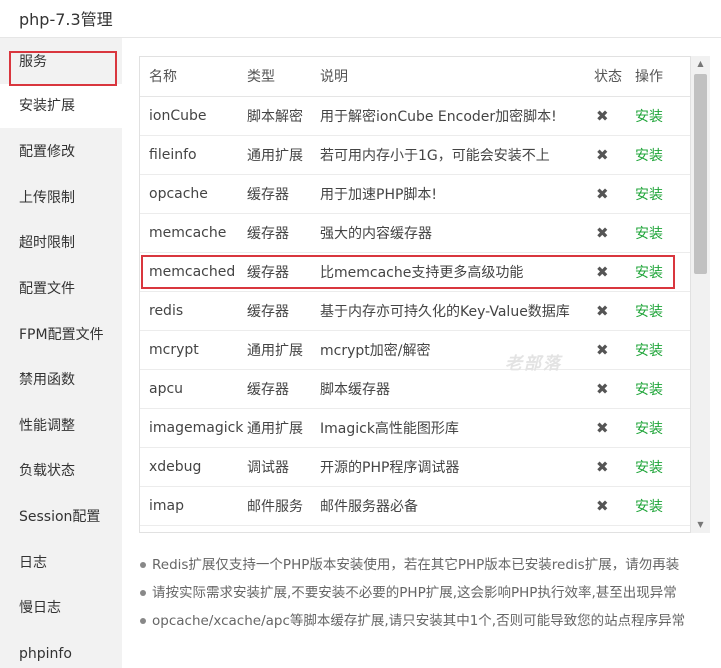 The image size is (721, 668). I want to click on table-row: fileinfo 通用扩展 若可用内存小于1G，可能会安装不上 ✖ 安装, so click(415, 155).